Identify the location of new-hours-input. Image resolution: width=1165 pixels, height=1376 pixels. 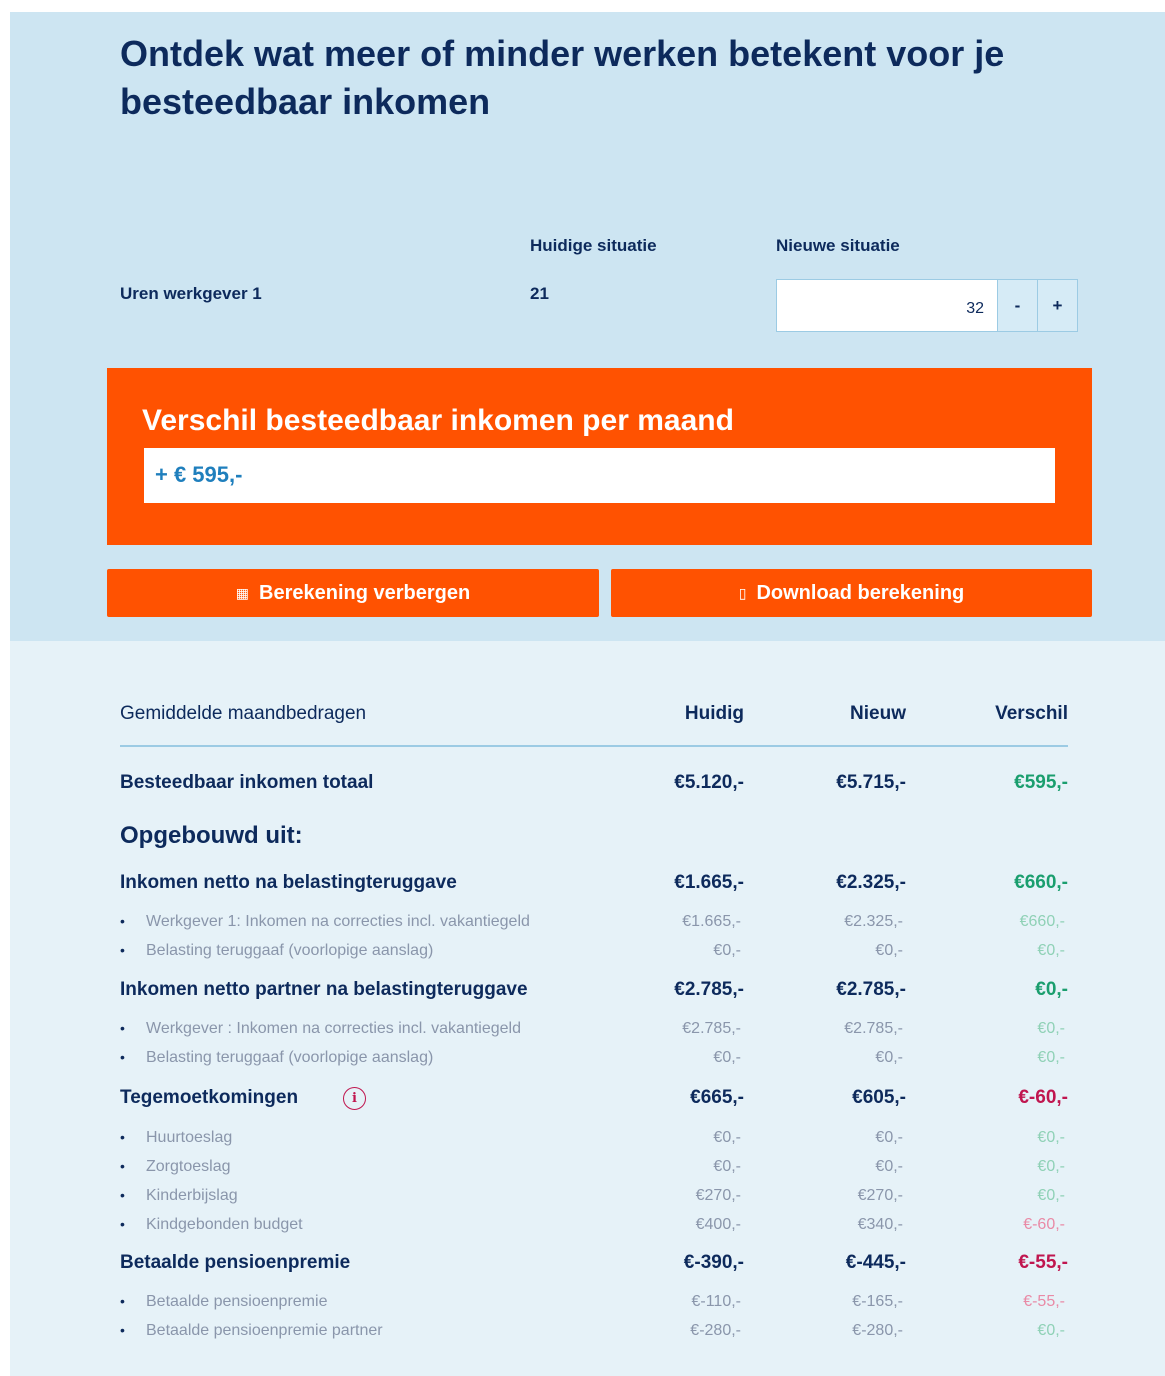
(887, 305).